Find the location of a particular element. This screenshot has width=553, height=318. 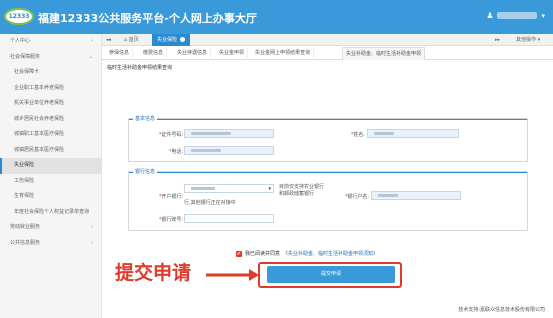

agreement-text: 我已阅读并同意 is located at coordinates (263, 254).